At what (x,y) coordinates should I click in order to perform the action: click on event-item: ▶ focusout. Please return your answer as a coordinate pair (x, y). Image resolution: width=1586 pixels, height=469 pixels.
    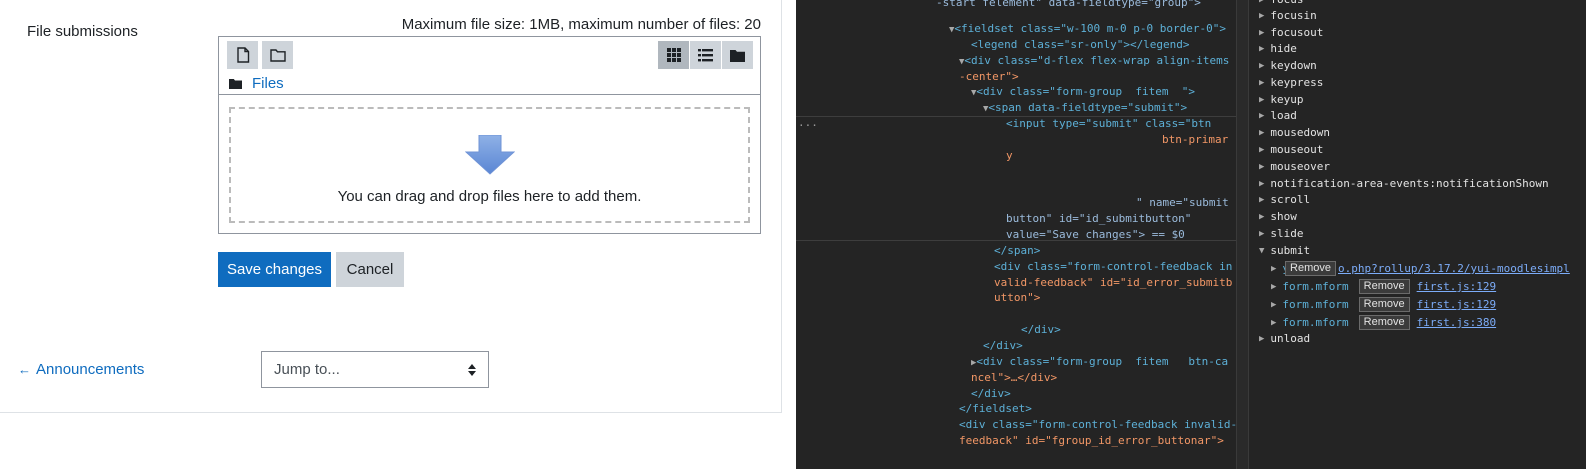
    Looking at the image, I should click on (1291, 32).